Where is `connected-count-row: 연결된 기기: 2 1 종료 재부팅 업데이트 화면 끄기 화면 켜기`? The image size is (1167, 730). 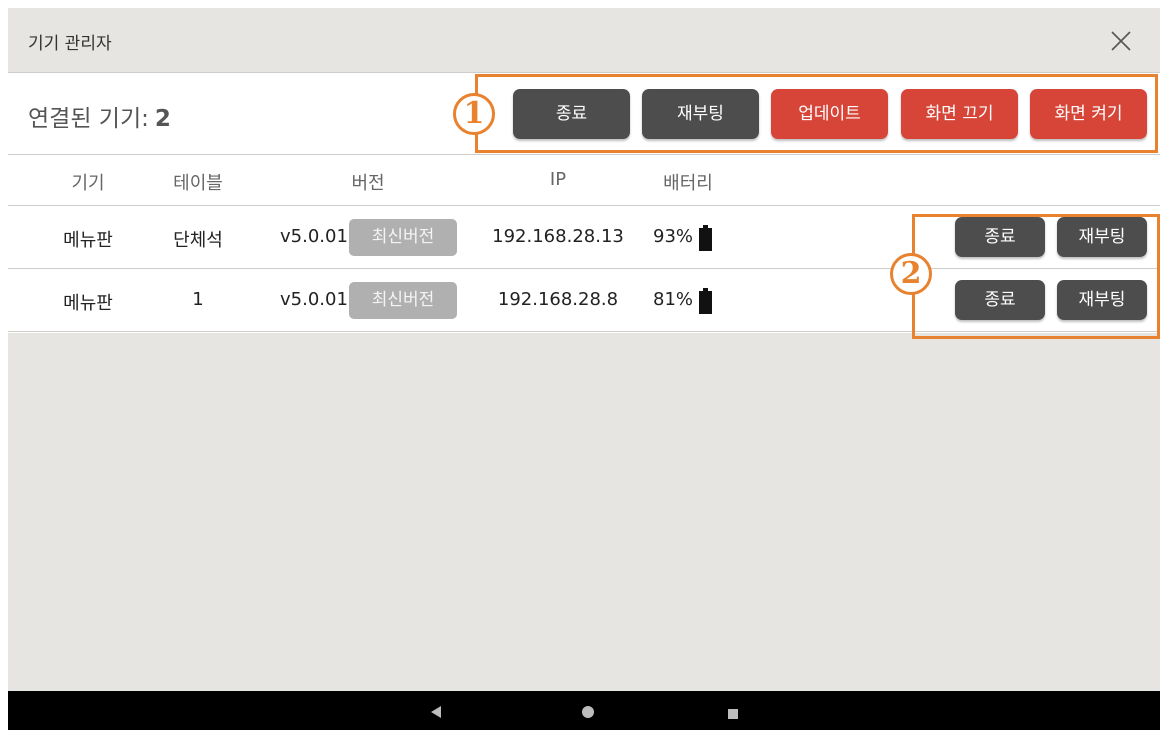 connected-count-row: 연결된 기기: 2 1 종료 재부팅 업데이트 화면 끄기 화면 켜기 is located at coordinates (584, 114).